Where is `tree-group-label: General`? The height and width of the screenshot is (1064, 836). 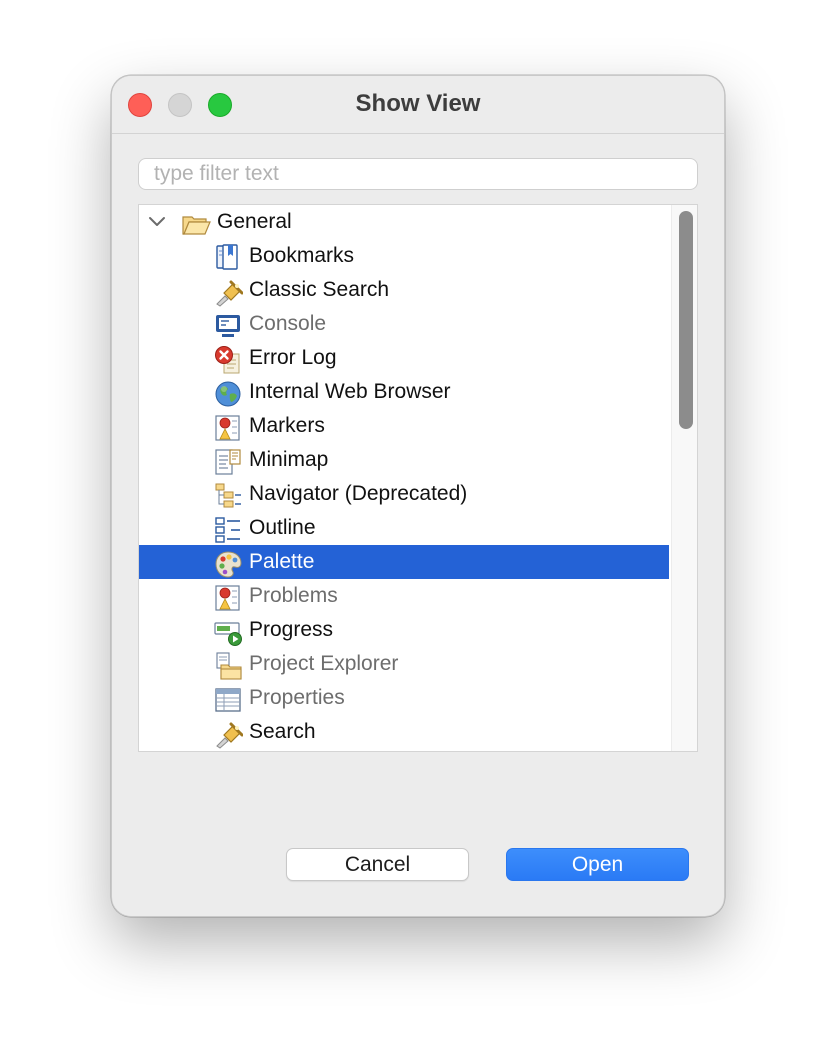
tree-group-label: General is located at coordinates (254, 221).